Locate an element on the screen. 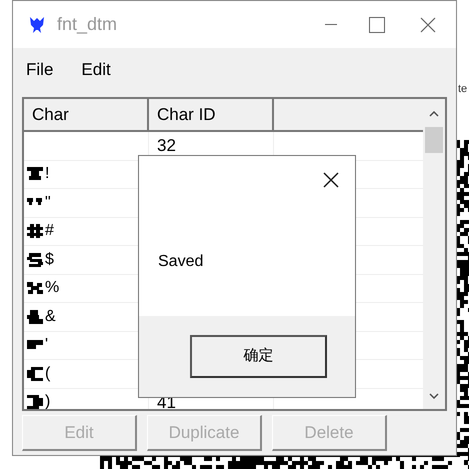  char-text: % is located at coordinates (52, 288).